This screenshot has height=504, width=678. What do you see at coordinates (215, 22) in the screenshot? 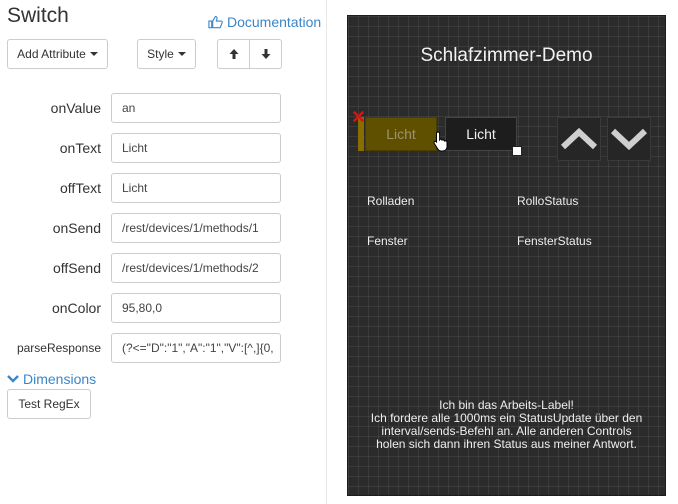
I see `thumbs-up-icon` at bounding box center [215, 22].